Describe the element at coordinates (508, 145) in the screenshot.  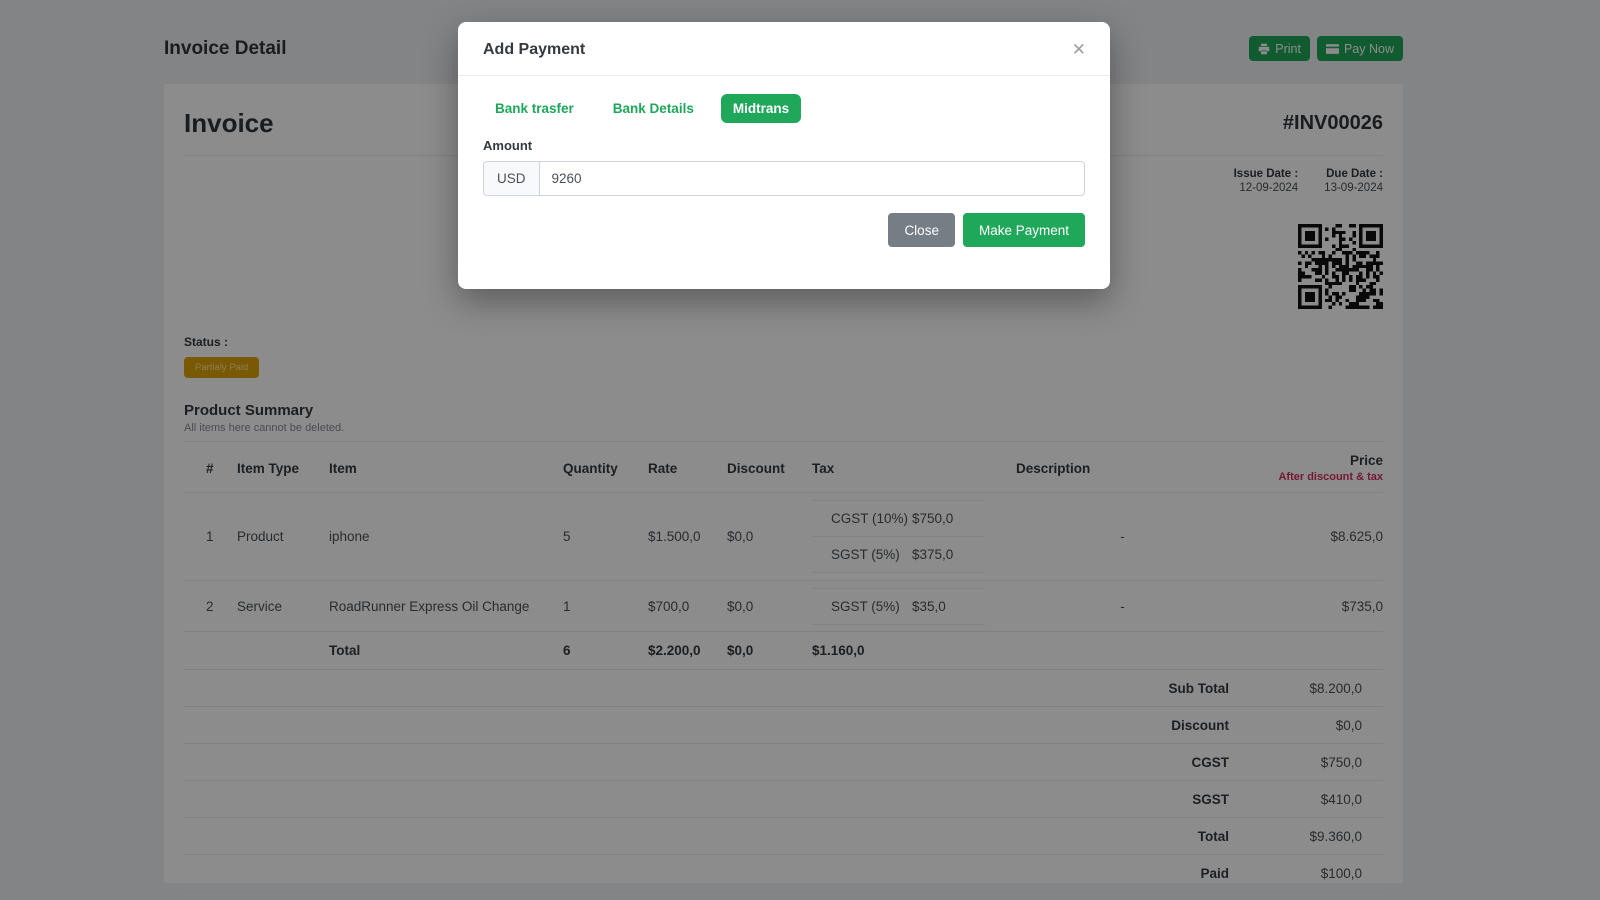
I see `amount-label: Amount` at that location.